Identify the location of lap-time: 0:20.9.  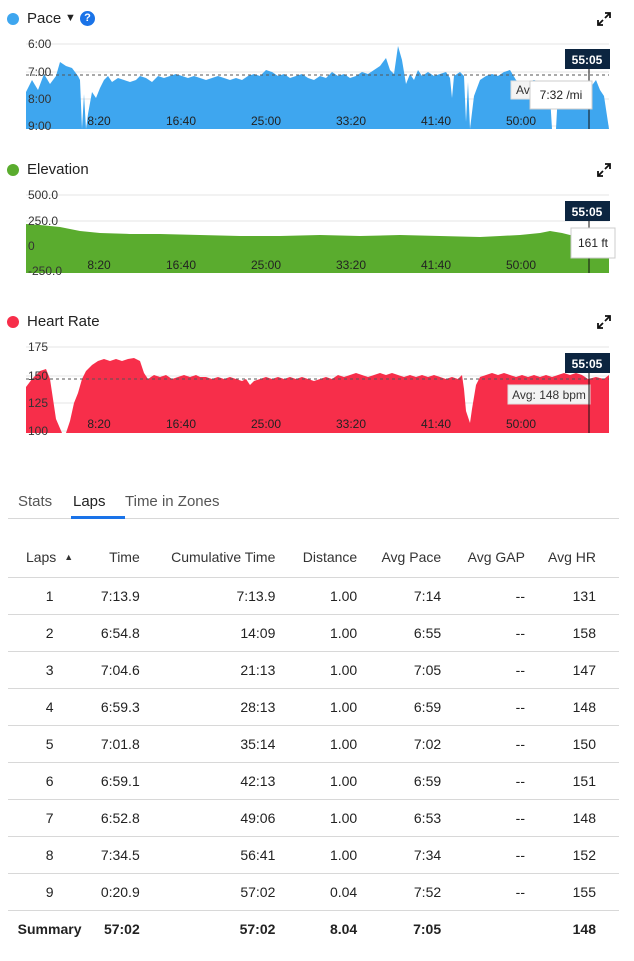
(127, 892).